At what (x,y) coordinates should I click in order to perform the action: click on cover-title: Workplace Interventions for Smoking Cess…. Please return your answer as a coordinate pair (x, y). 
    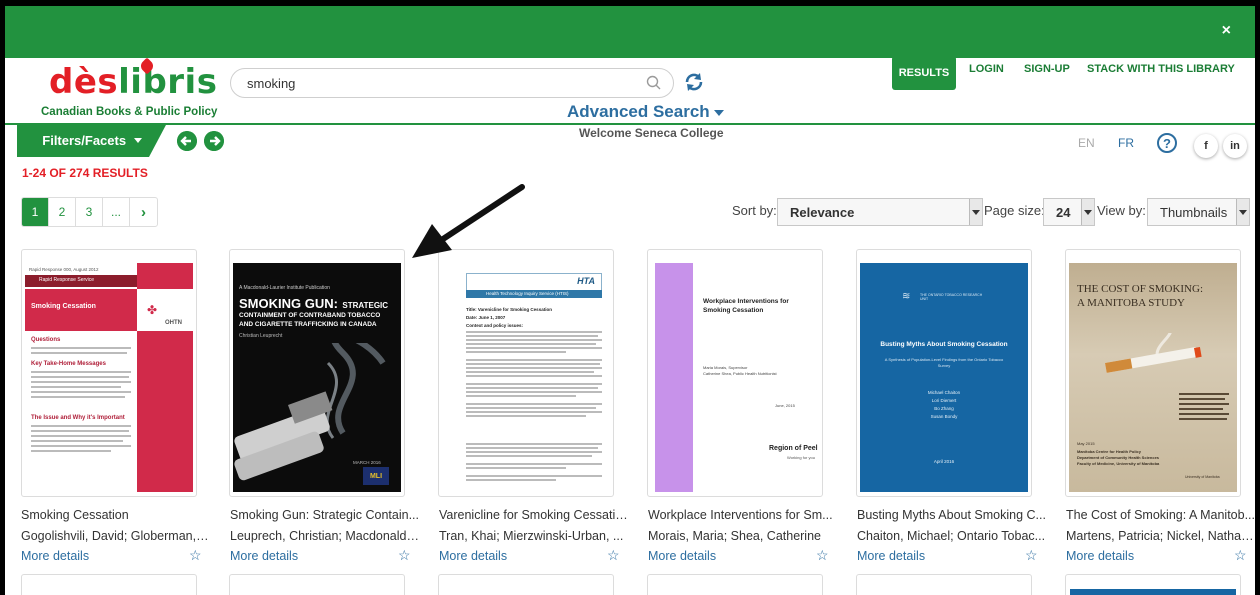
    Looking at the image, I should click on (746, 306).